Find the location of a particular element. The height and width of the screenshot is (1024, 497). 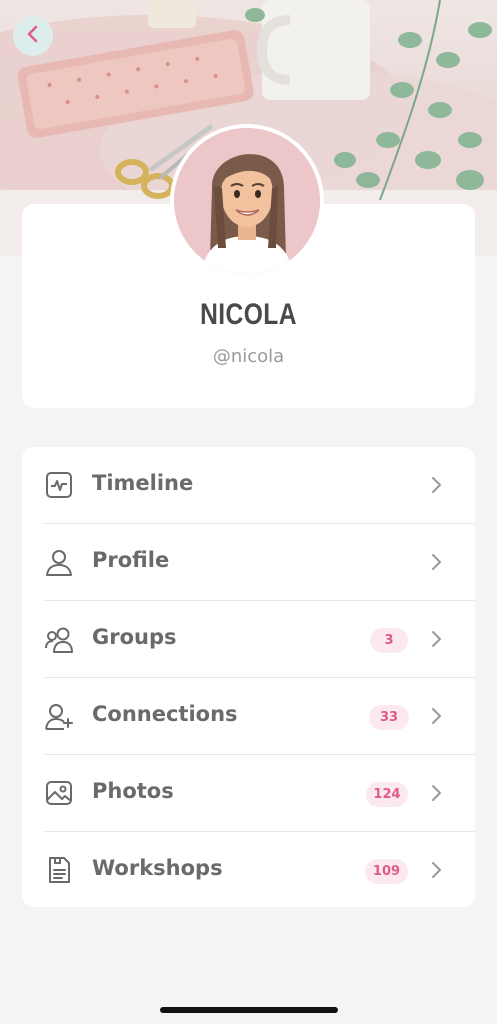

user-plus-icon is located at coordinates (59, 716).